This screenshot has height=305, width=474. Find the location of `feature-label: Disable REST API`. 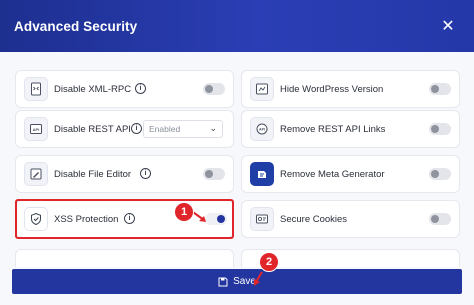

feature-label: Disable REST API is located at coordinates (92, 129).